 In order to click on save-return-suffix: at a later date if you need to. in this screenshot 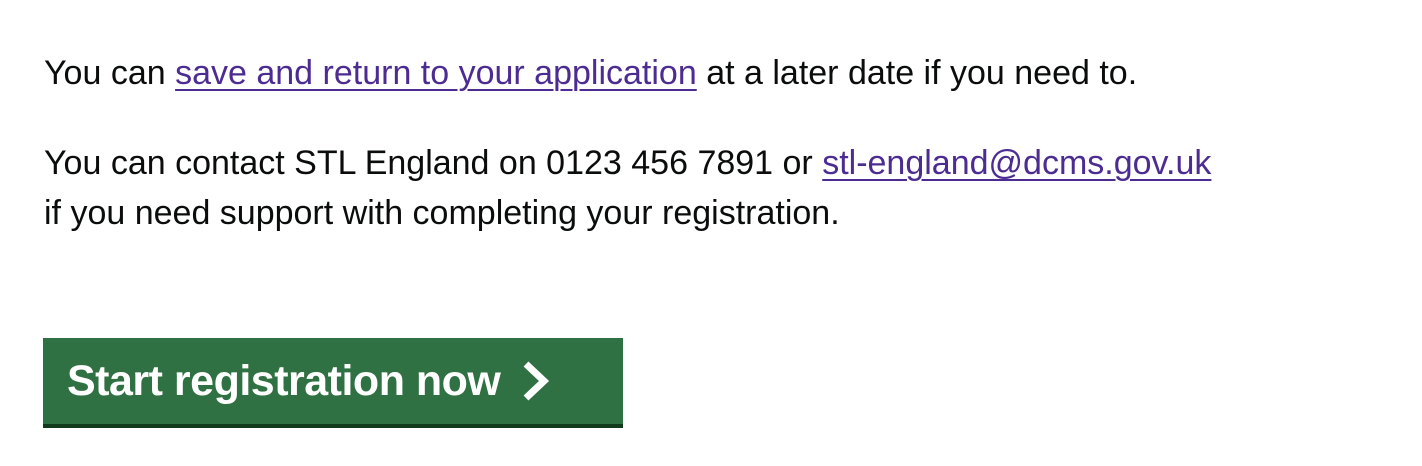, I will do `click(917, 73)`.